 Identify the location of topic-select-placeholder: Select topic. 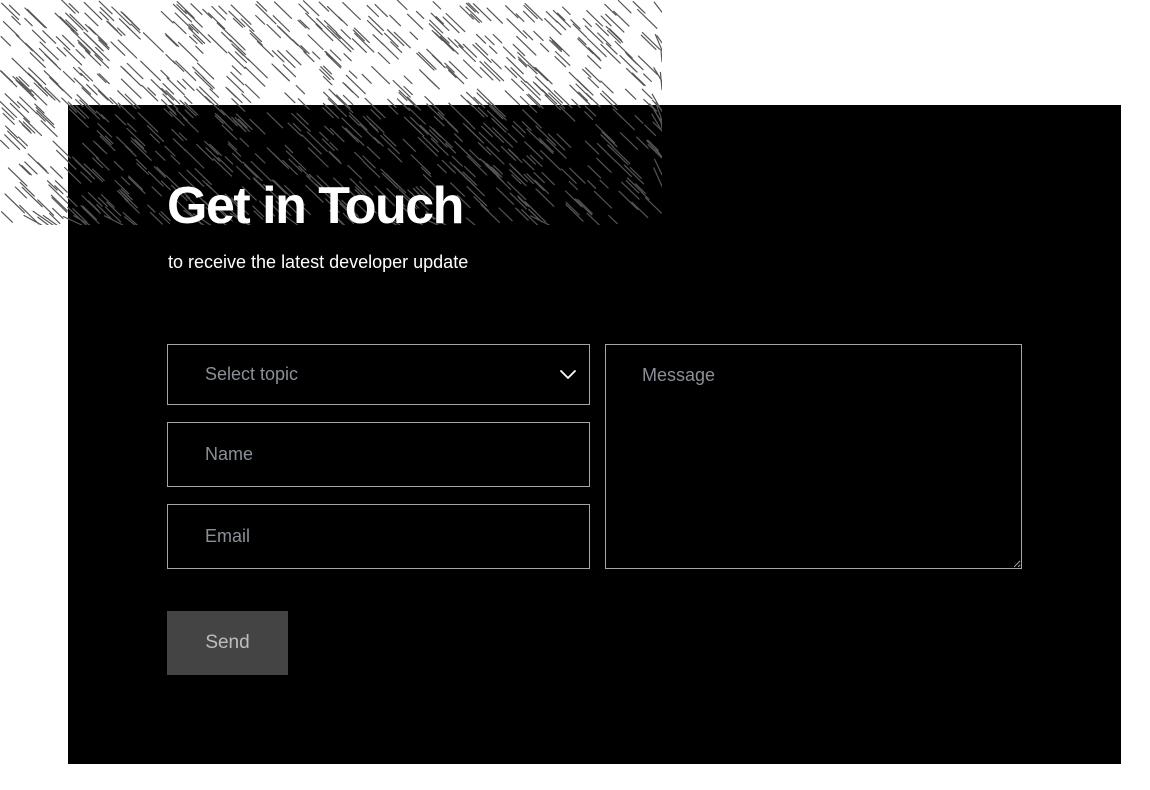
(252, 374).